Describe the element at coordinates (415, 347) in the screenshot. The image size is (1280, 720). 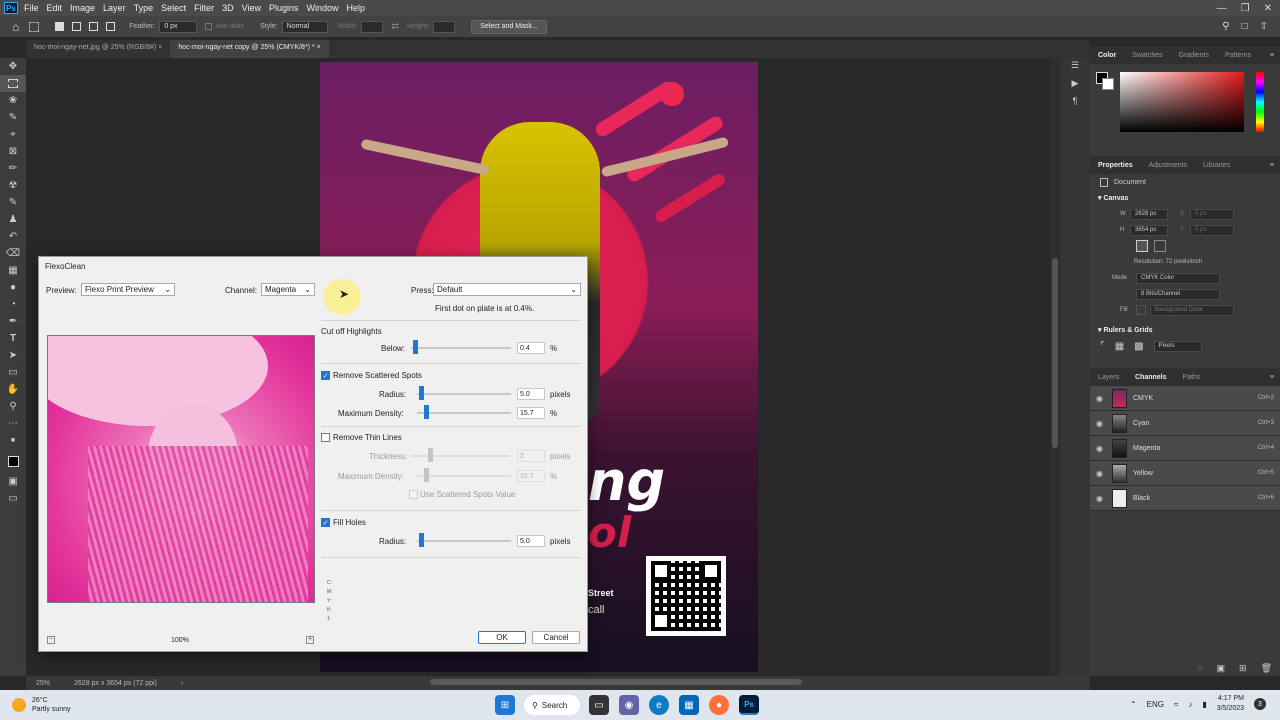
I see `below-slider` at that location.